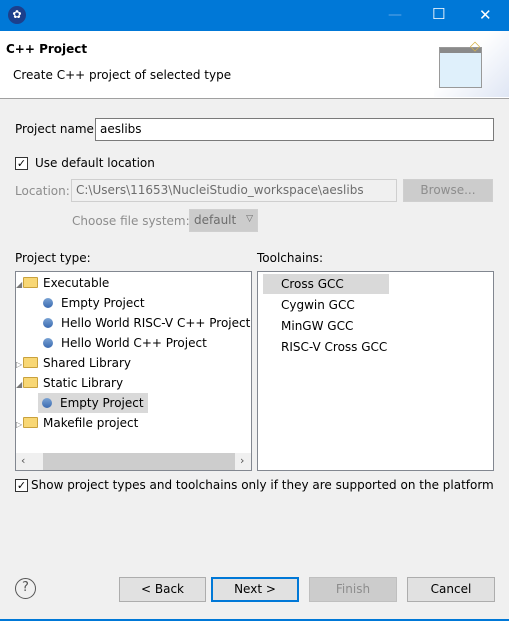  What do you see at coordinates (93, 403) in the screenshot?
I see `tree-item-static-empty-project: Empty Project` at bounding box center [93, 403].